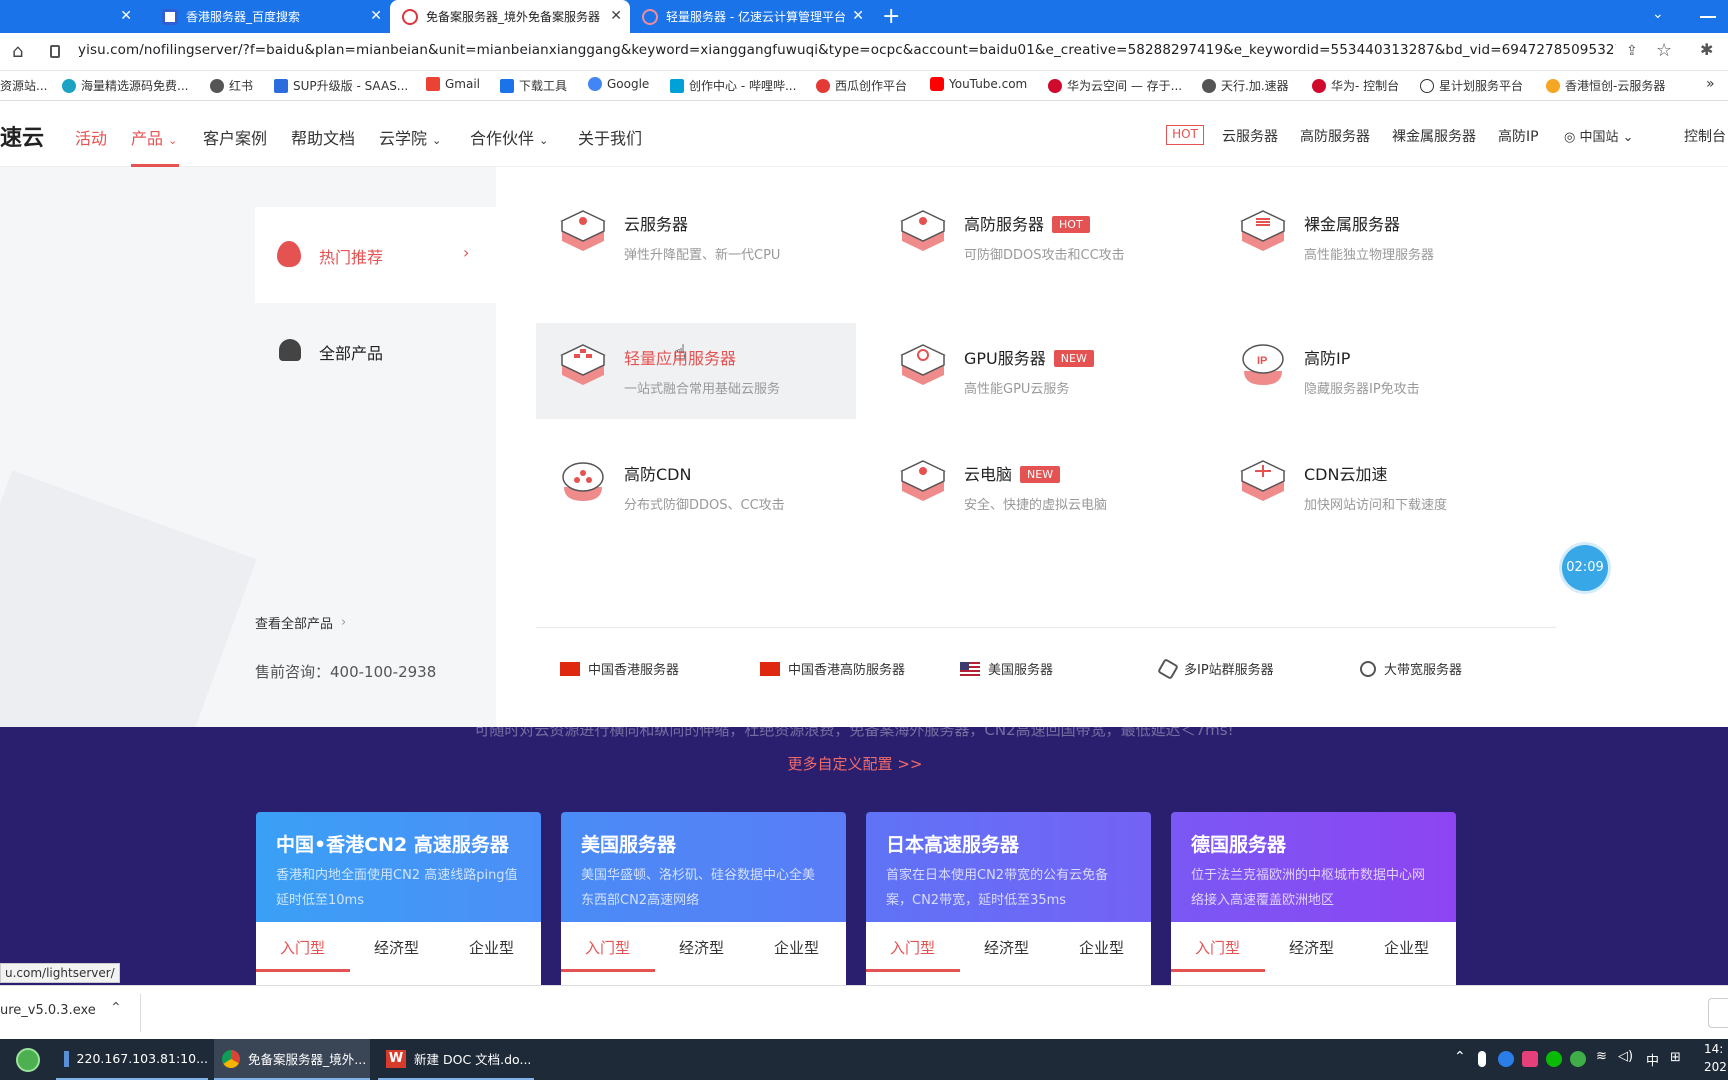 The height and width of the screenshot is (1080, 1728). I want to click on extensions-icon: ✱, so click(1706, 49).